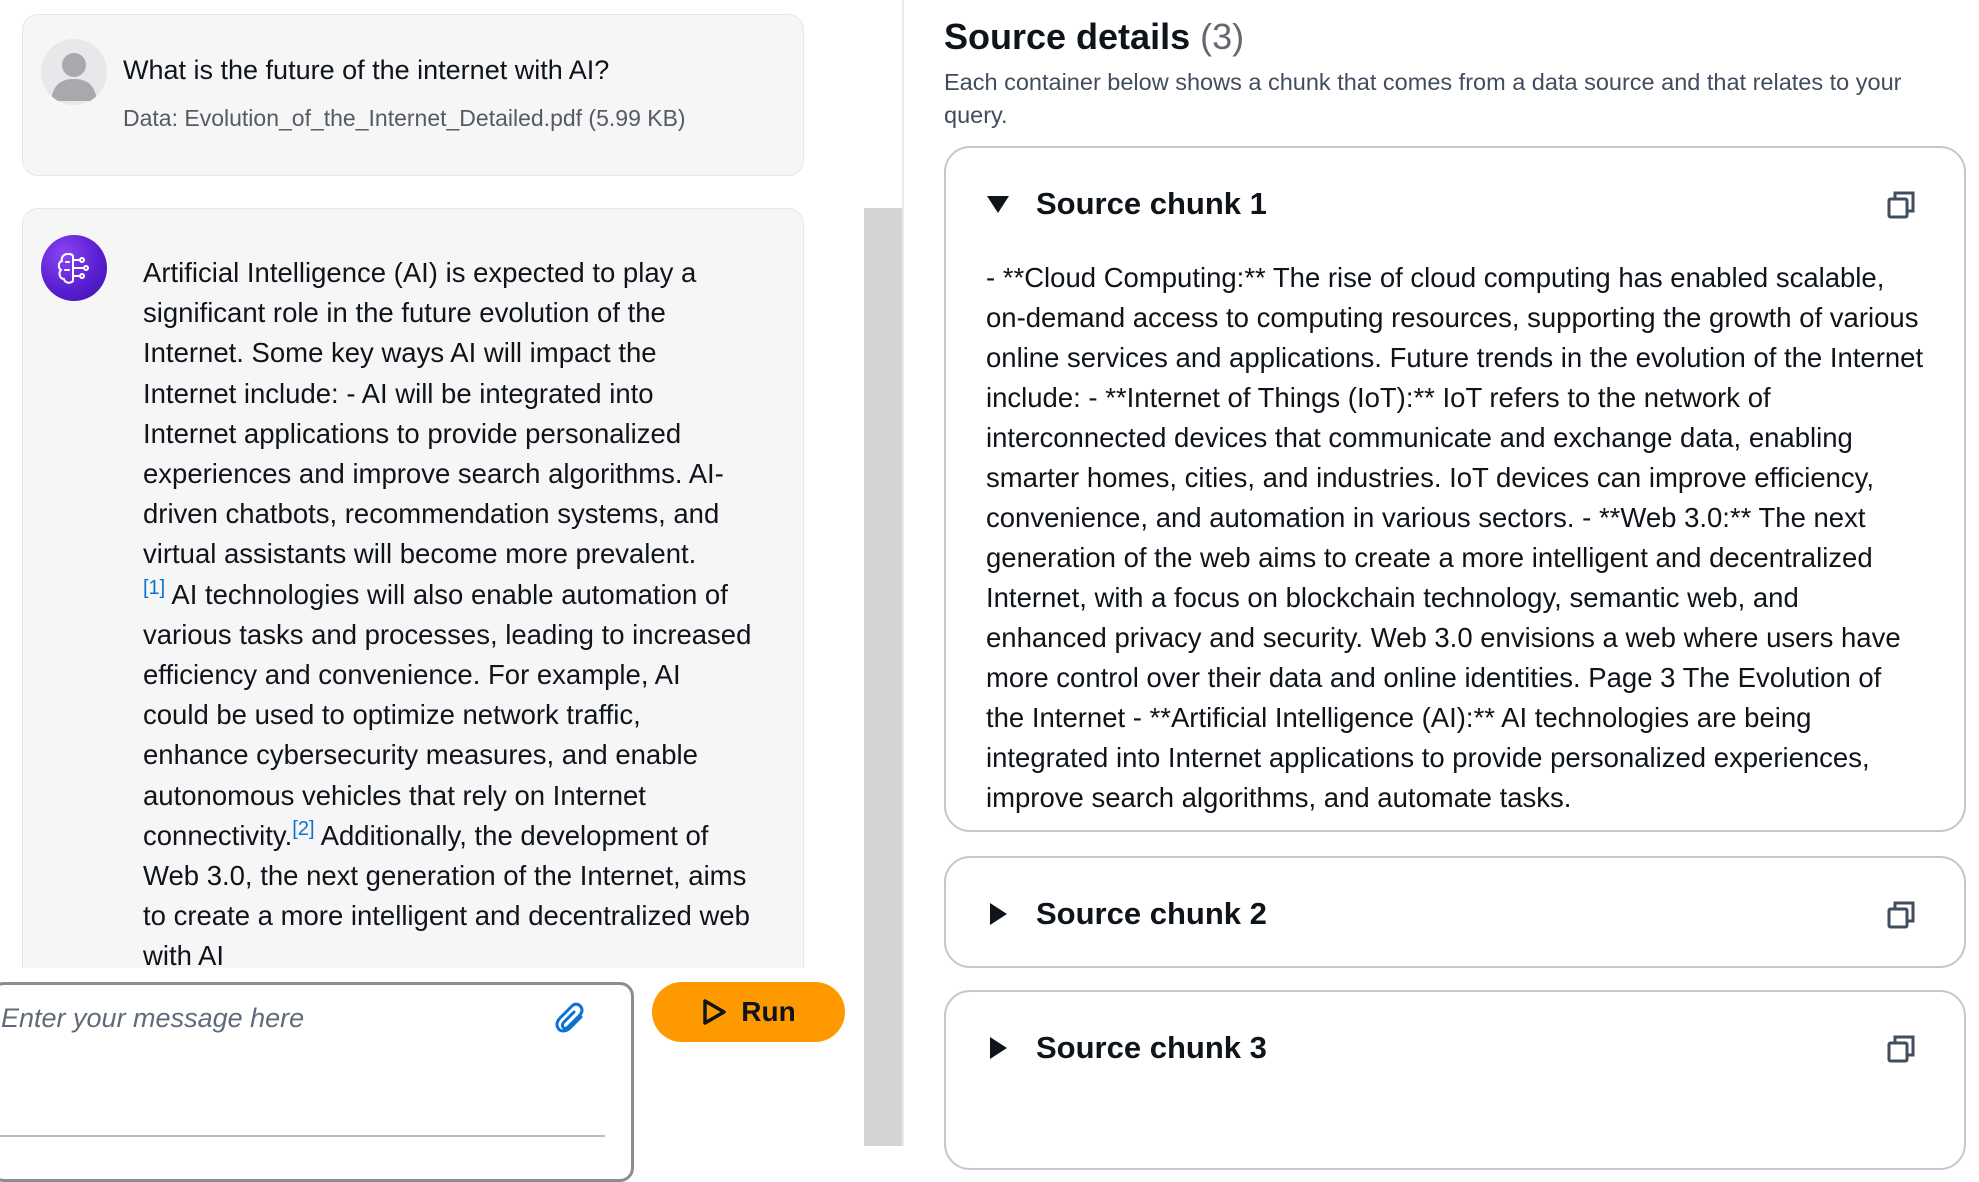 This screenshot has height=1182, width=1979. I want to click on source-chunk-2: Source chunk 2, so click(1455, 912).